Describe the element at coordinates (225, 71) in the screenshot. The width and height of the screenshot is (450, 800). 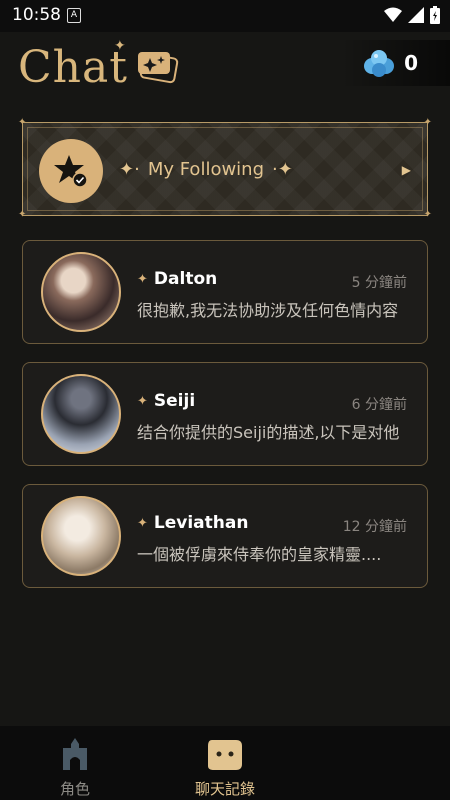
I see `header: Chat ✦ 0` at that location.